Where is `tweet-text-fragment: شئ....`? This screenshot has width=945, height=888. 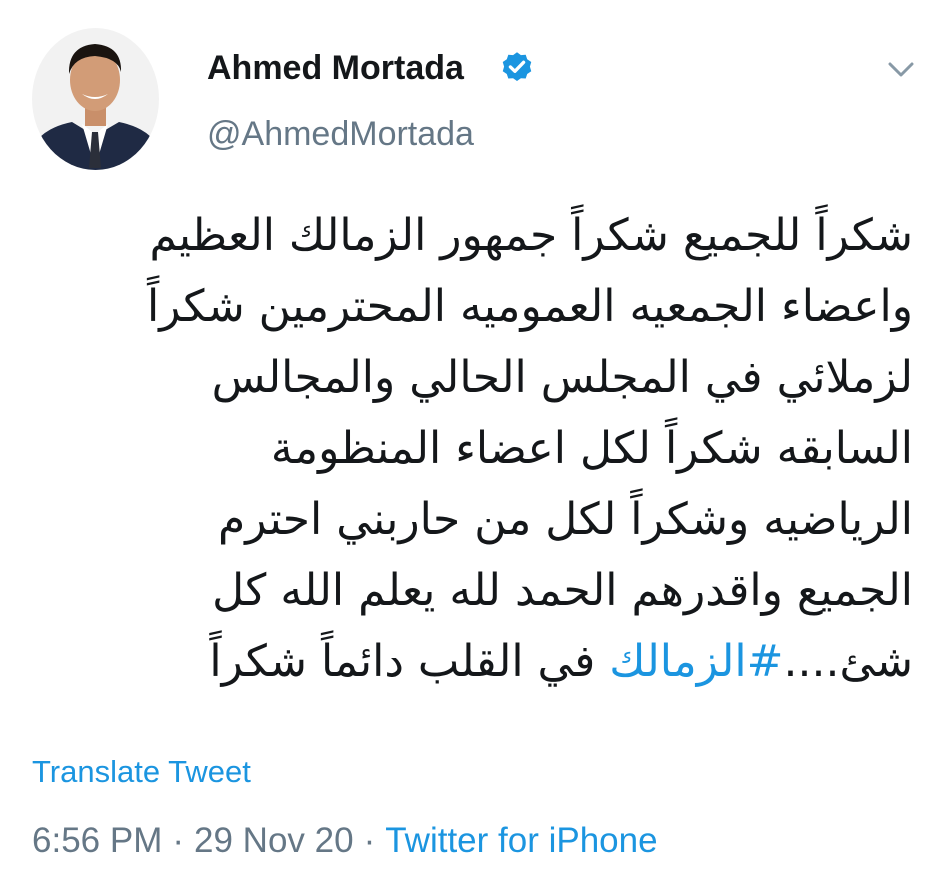
tweet-text-fragment: شئ.... is located at coordinates (848, 661).